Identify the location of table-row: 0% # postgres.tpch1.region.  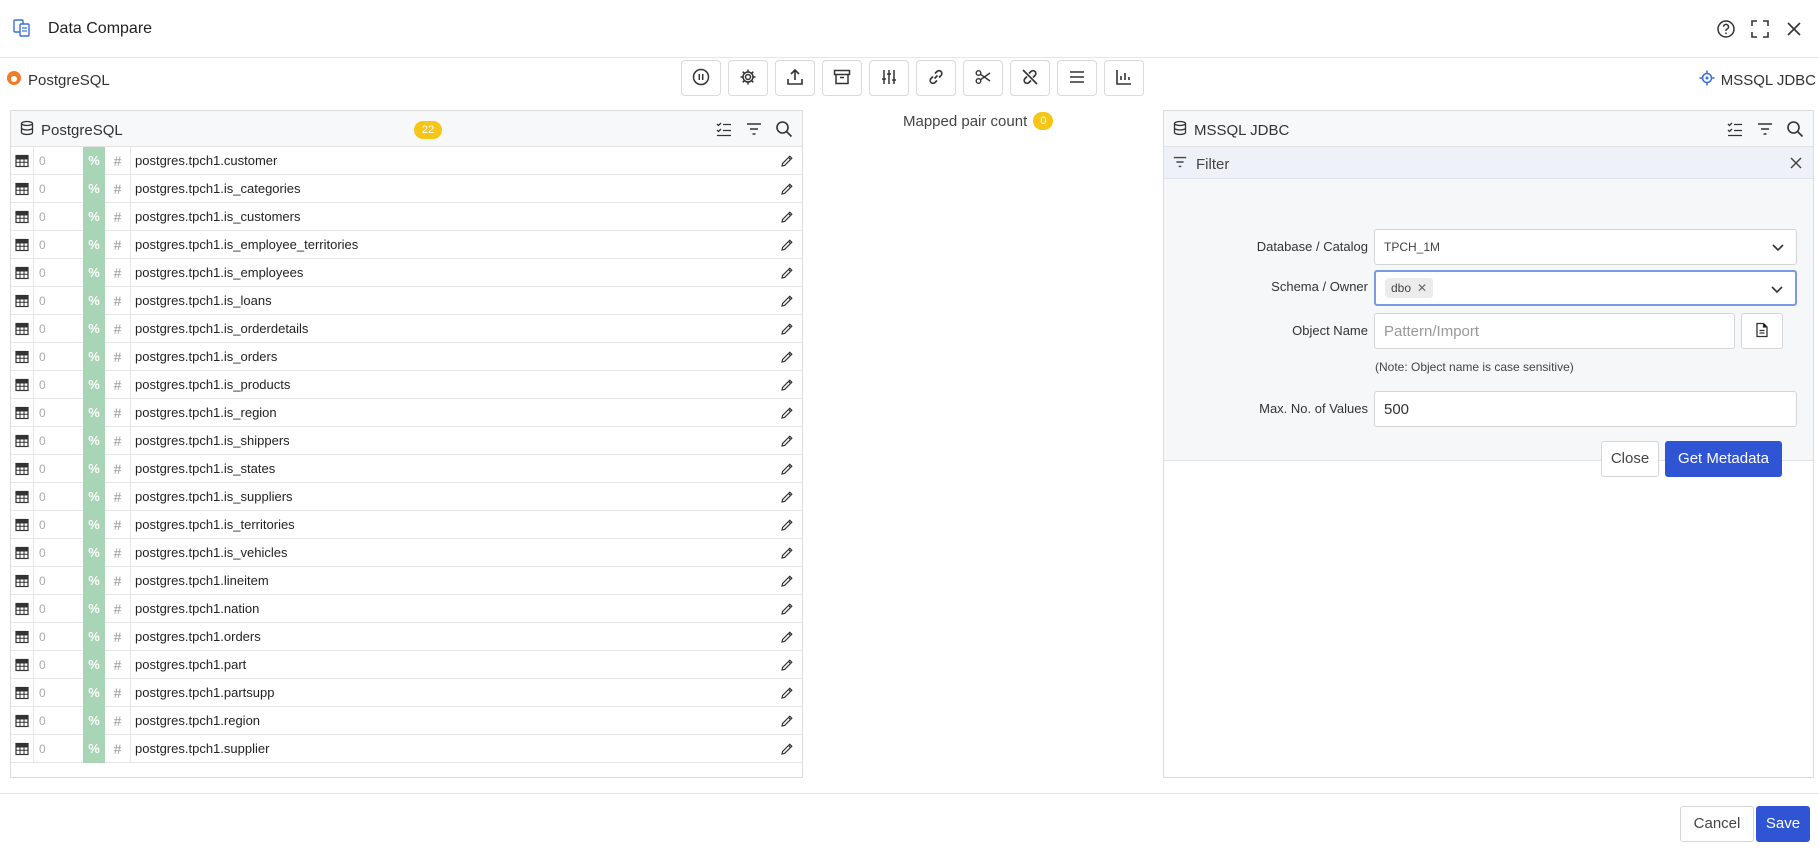
(406, 720).